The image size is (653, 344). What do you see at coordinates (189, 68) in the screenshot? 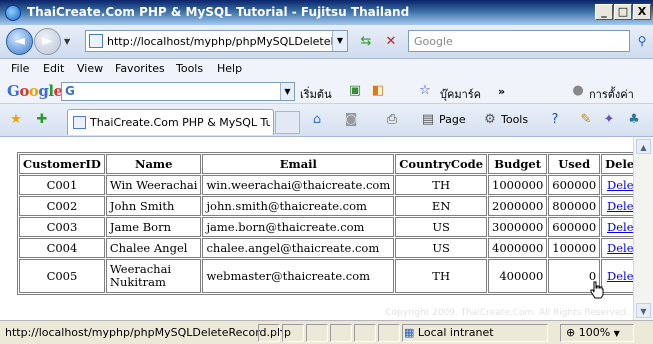
I see `menu-tools: Tools` at bounding box center [189, 68].